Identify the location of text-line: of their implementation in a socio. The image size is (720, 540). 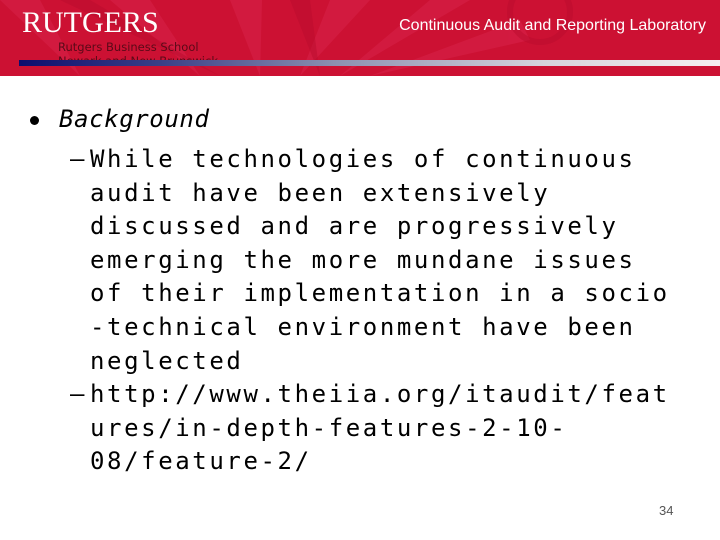
(380, 293).